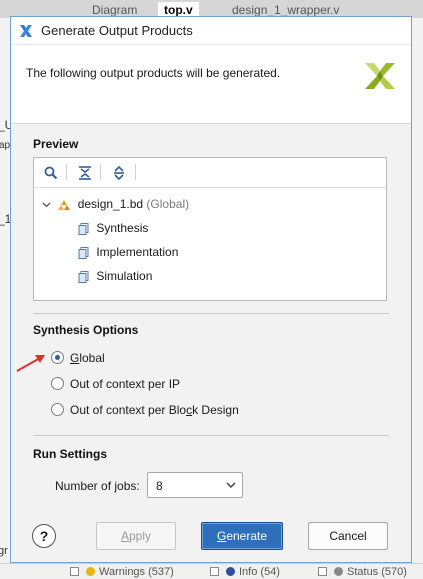  I want to click on tree-root-scope: (Global), so click(168, 204).